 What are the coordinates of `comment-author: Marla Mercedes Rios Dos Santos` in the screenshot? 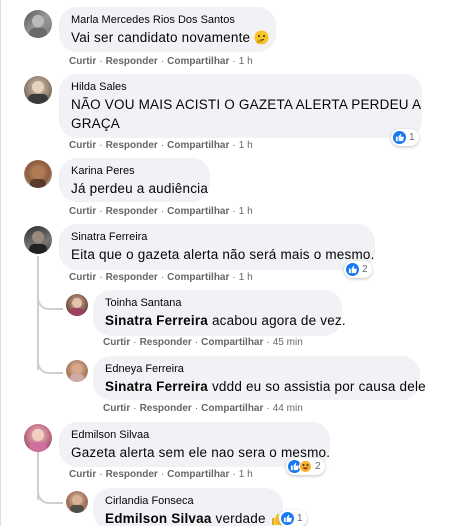 It's located at (167, 20).